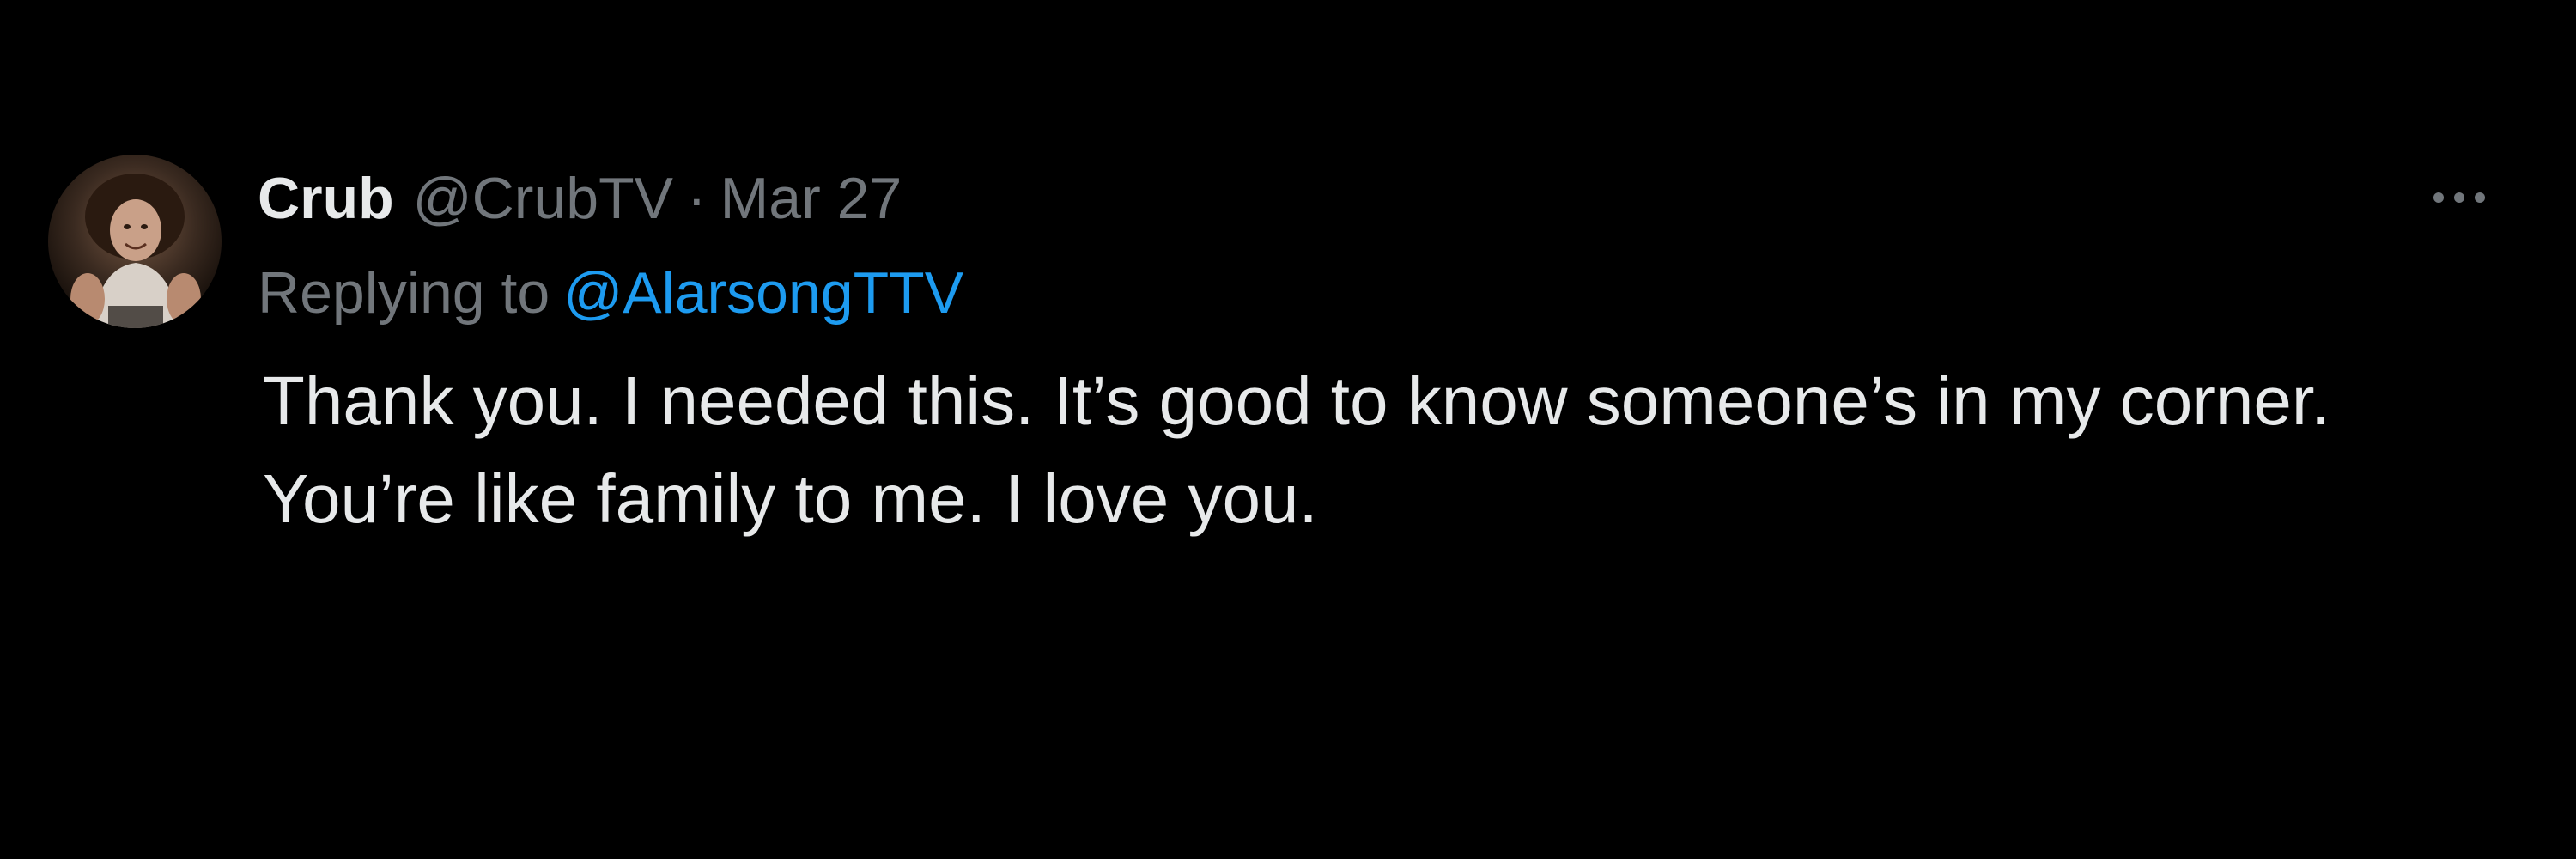 Image resolution: width=2576 pixels, height=859 pixels. What do you see at coordinates (811, 198) in the screenshot?
I see `tweet-date: Mar 27` at bounding box center [811, 198].